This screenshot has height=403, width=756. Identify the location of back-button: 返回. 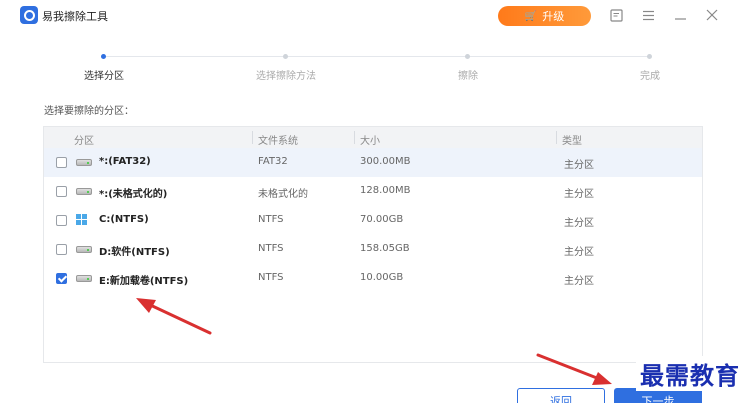
(561, 395).